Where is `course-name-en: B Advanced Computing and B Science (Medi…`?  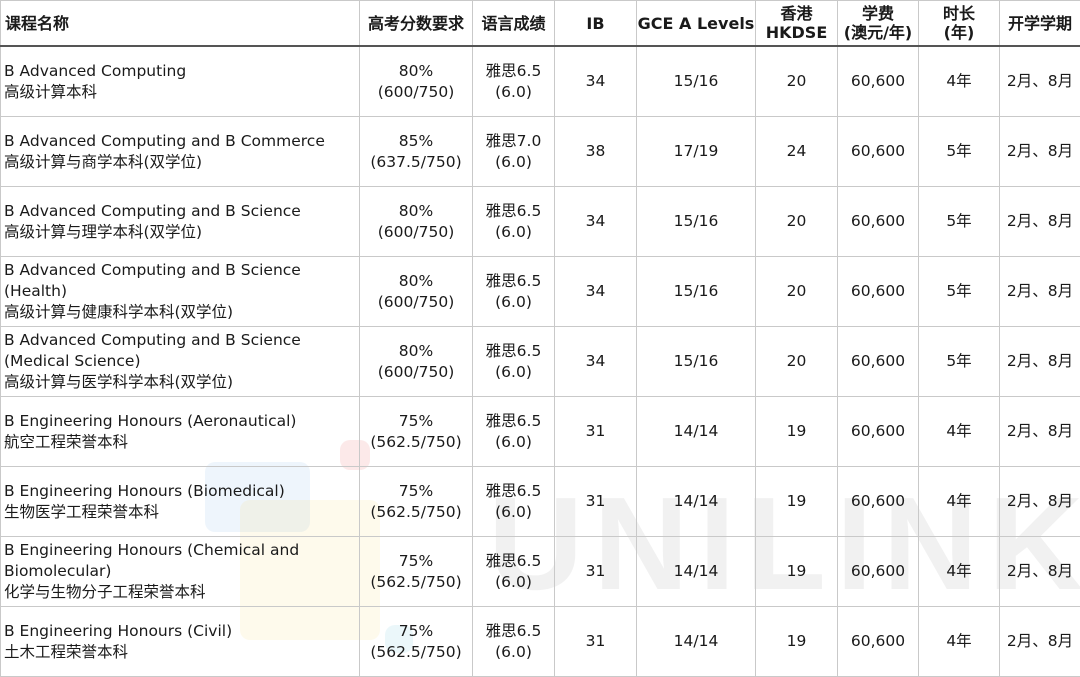
course-name-en: B Advanced Computing and B Science (Medi… is located at coordinates (152, 350).